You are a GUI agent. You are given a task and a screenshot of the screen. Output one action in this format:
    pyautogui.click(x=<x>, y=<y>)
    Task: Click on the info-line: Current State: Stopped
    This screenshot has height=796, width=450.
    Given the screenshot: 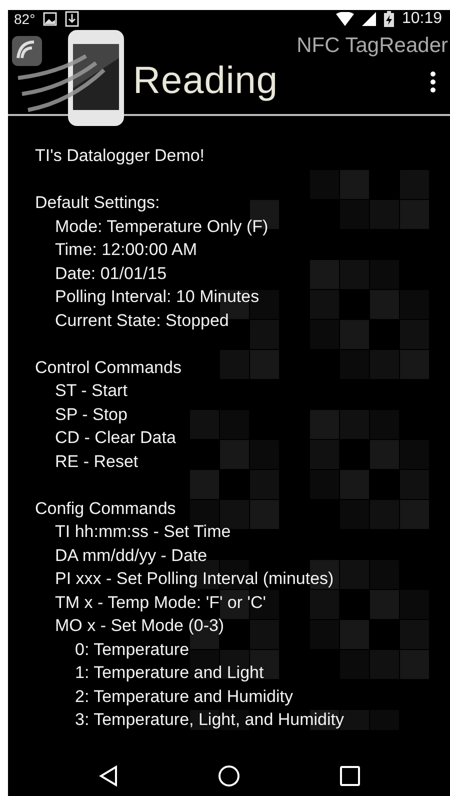 What is the action you would take?
    pyautogui.click(x=142, y=321)
    